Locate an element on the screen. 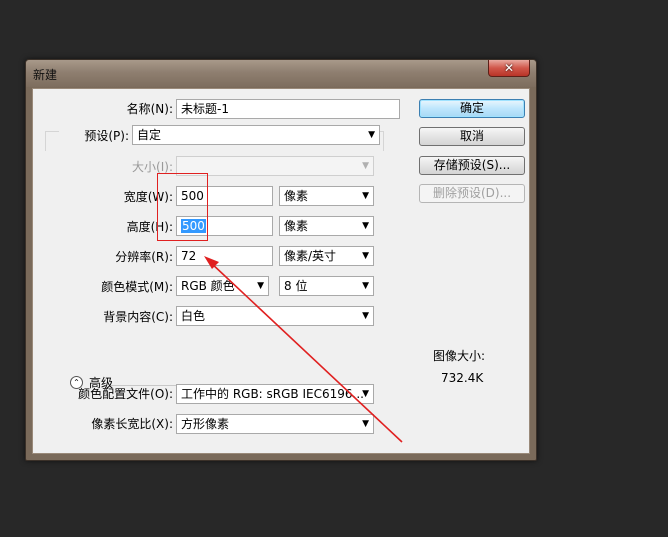  background-value: 白色 is located at coordinates (193, 316).